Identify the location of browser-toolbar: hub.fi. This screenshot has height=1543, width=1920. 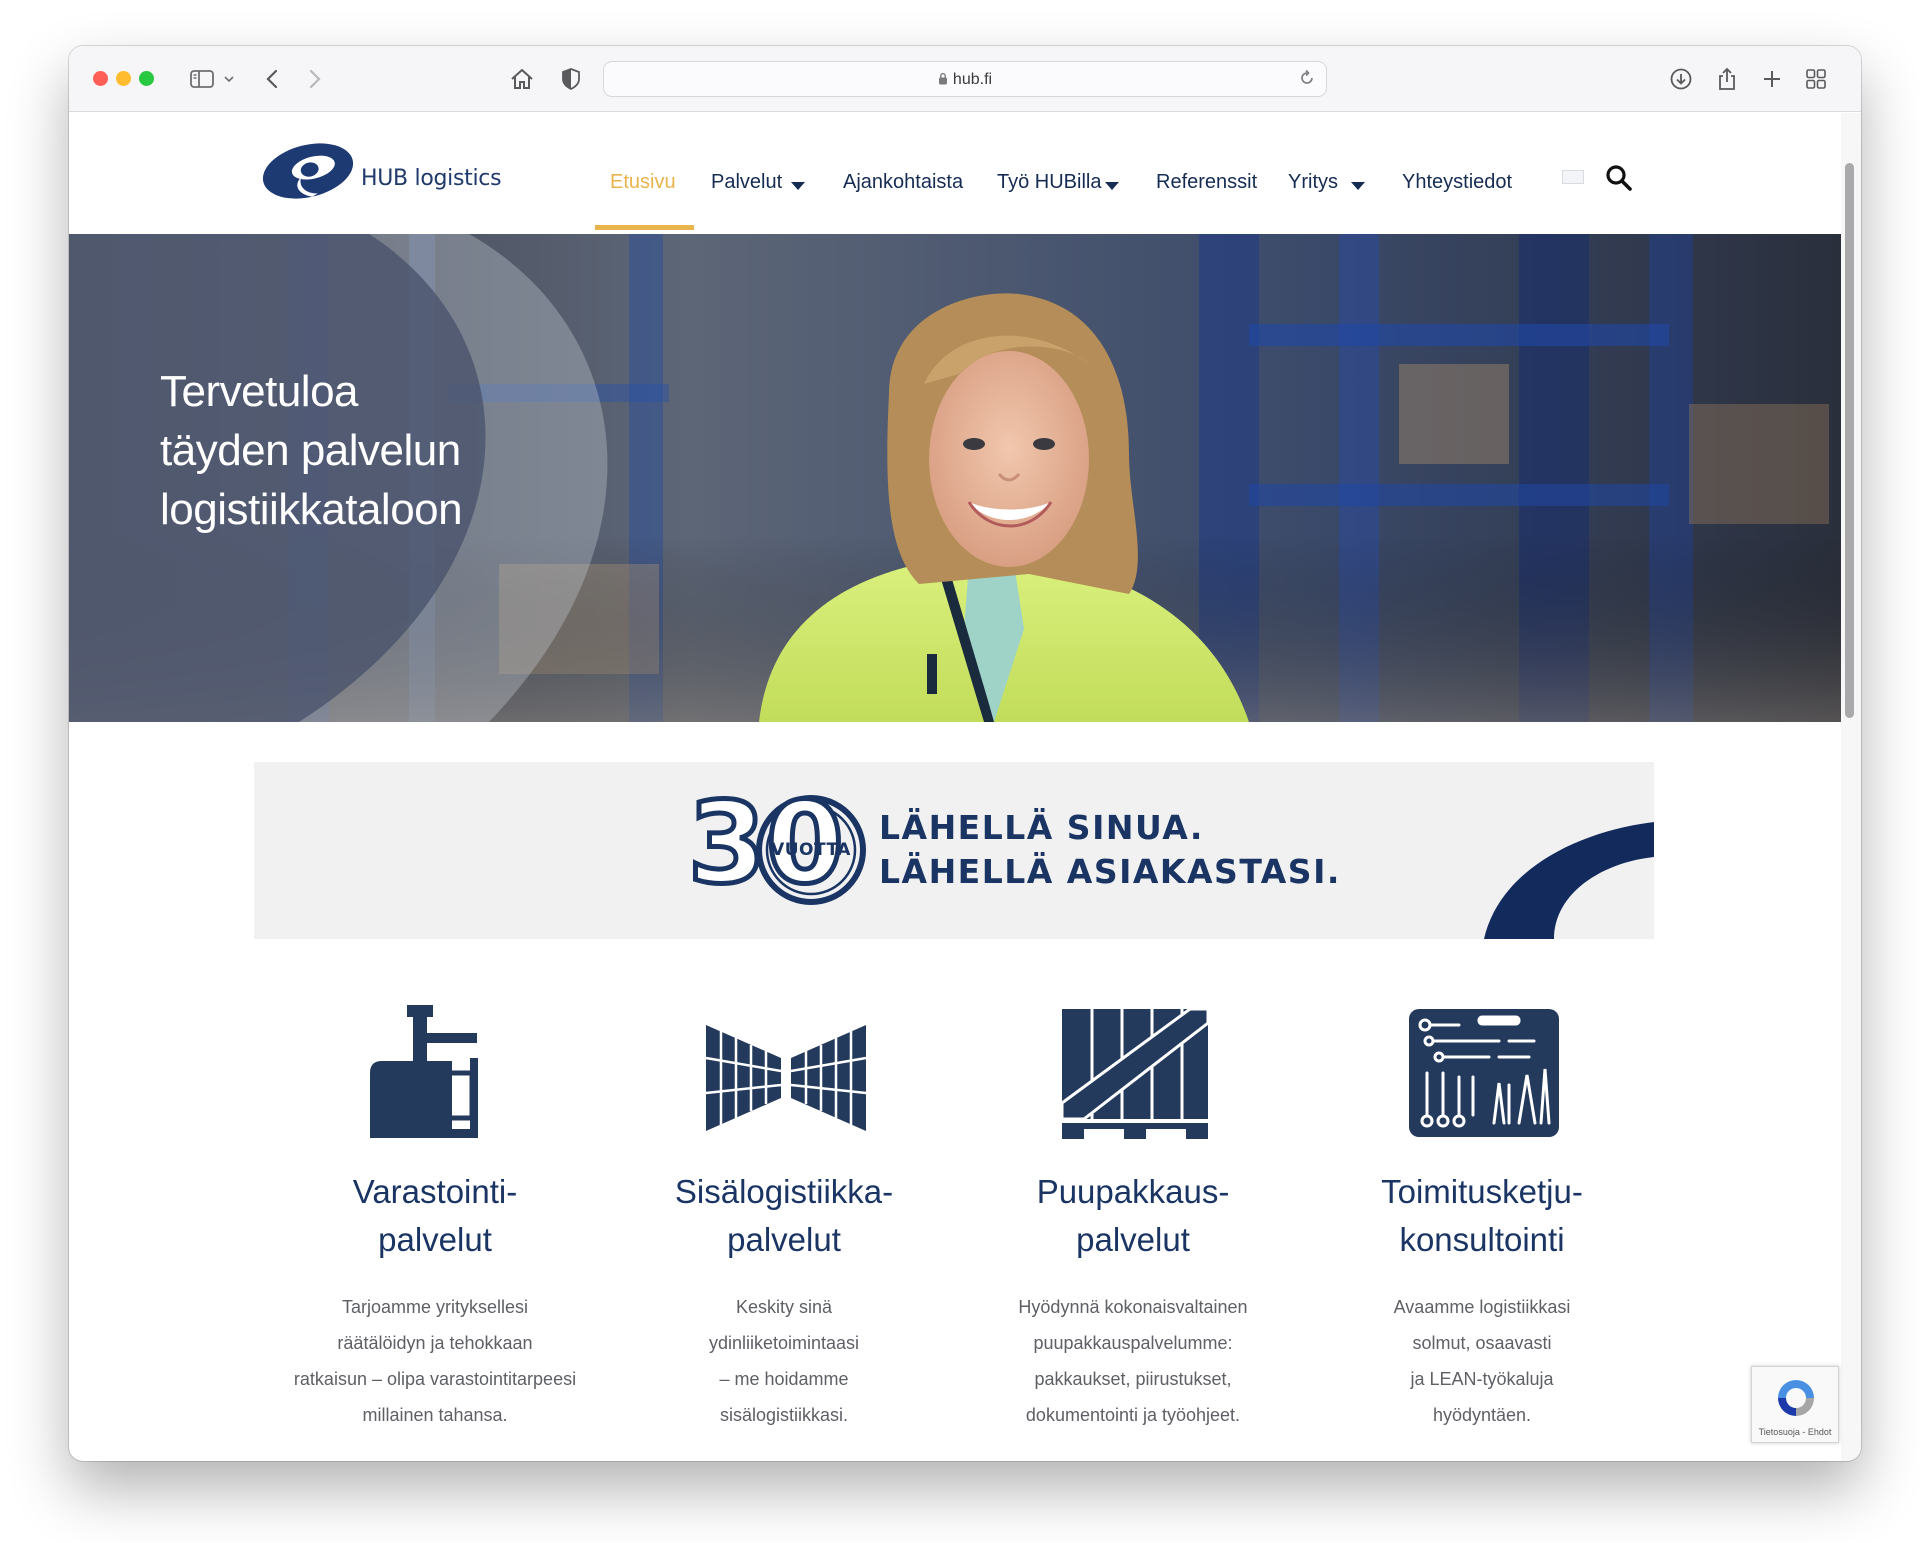
(965, 79).